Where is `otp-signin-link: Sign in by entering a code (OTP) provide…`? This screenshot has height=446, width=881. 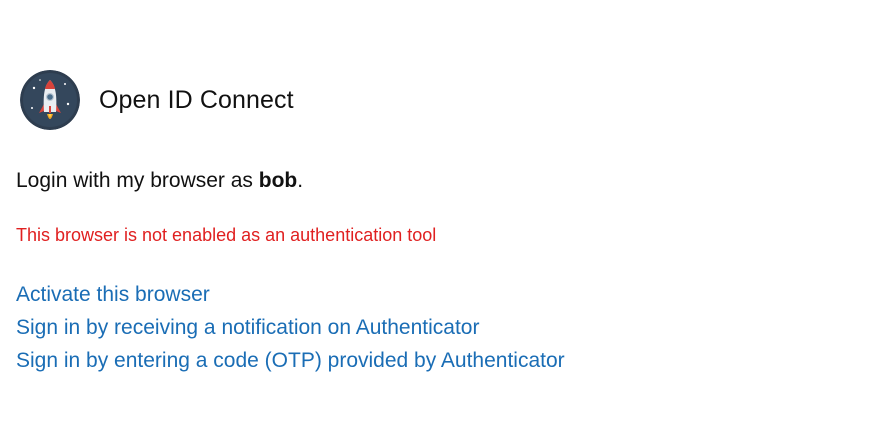
otp-signin-link: Sign in by entering a code (OTP) provide… is located at coordinates (290, 360).